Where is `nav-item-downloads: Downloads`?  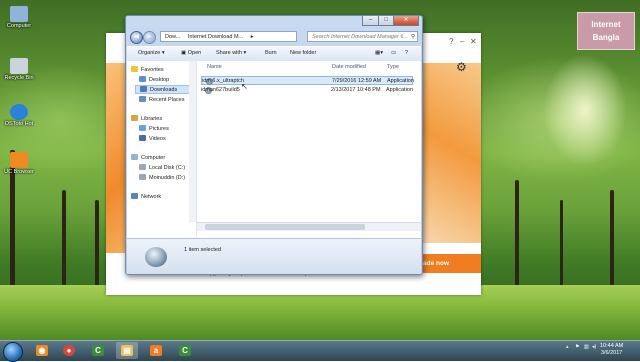
nav-item-downloads: Downloads is located at coordinates (162, 89).